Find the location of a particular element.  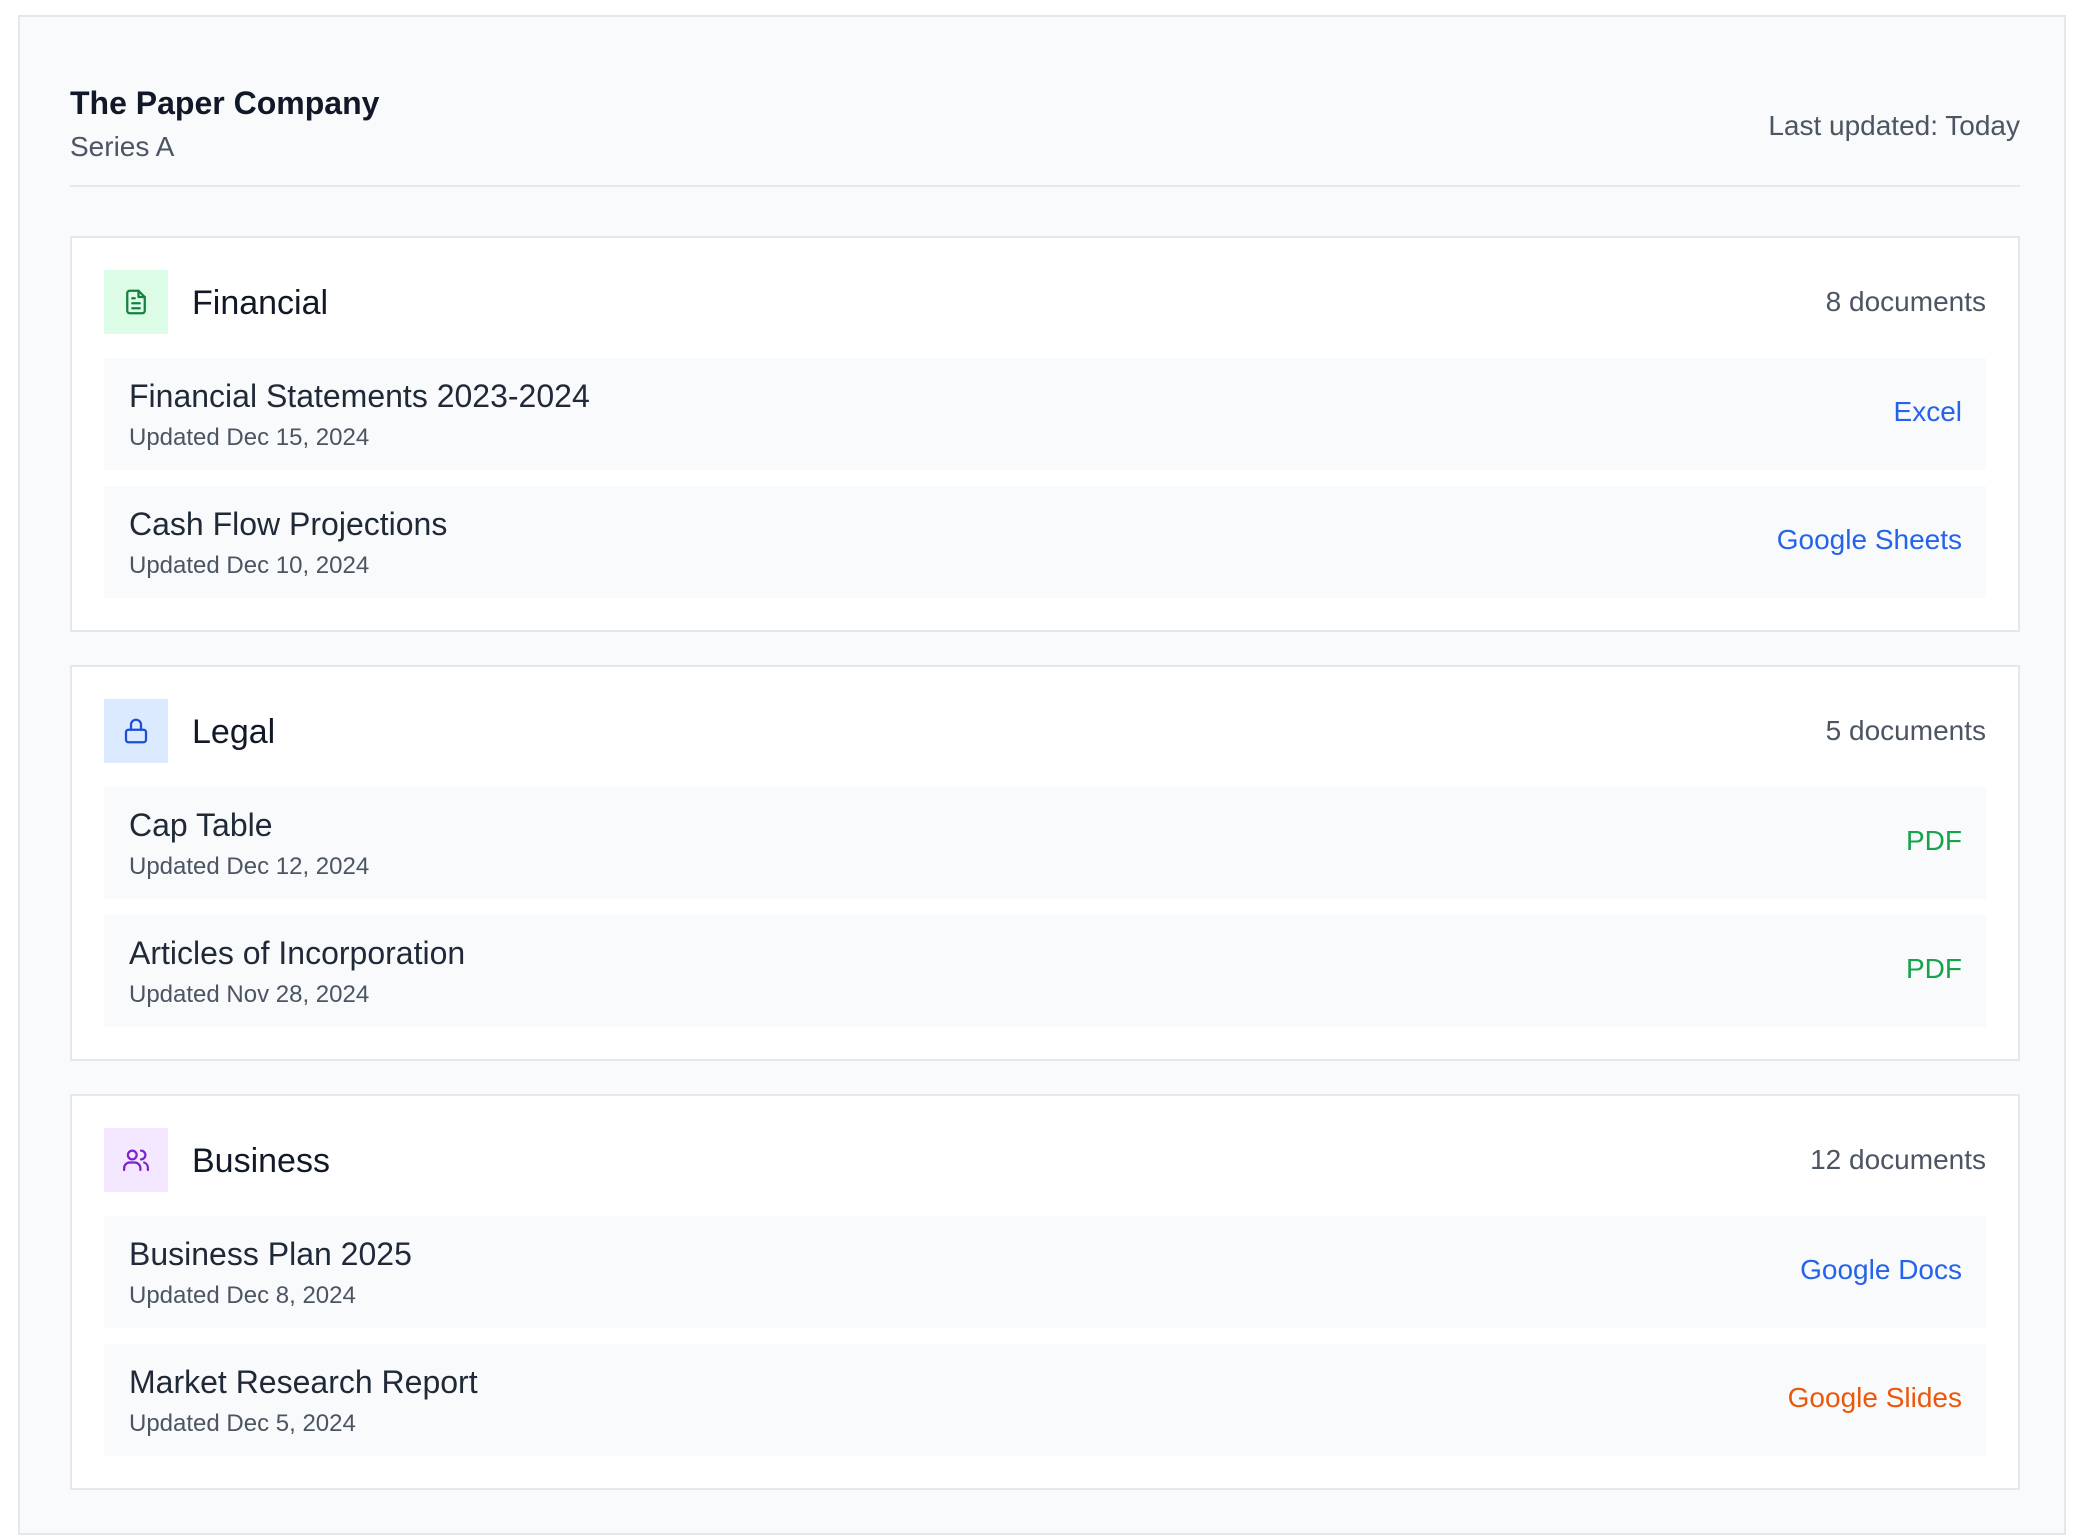

document-title: Financial Statements 2023-2024 is located at coordinates (359, 396).